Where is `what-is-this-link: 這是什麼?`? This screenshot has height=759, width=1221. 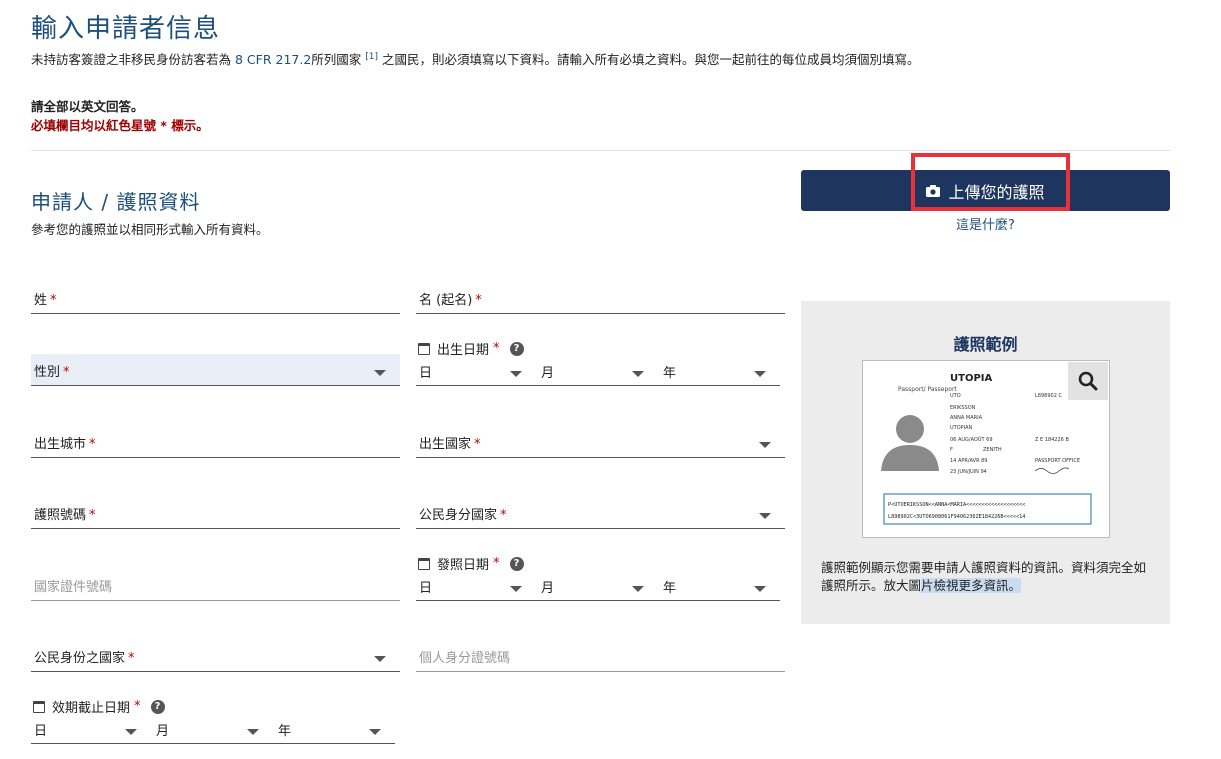 what-is-this-link: 這是什麼? is located at coordinates (985, 223).